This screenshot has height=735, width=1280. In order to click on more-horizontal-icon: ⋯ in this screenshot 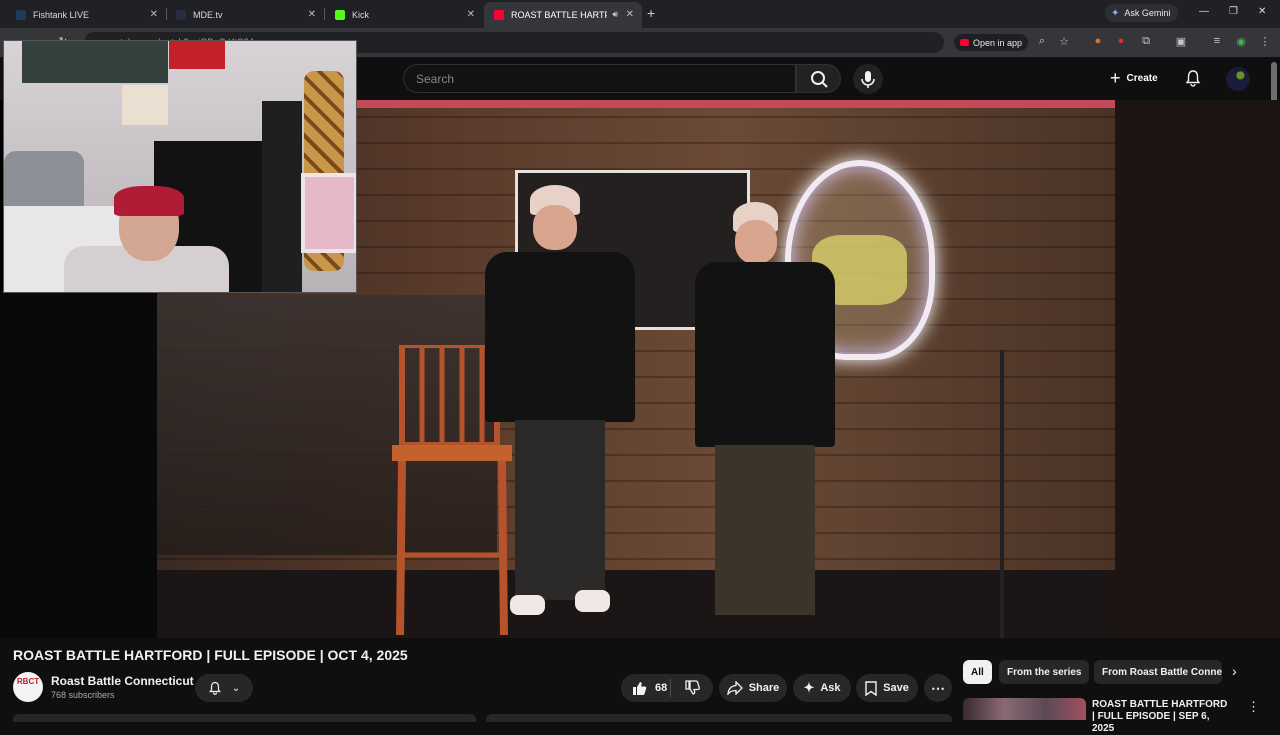, I will do `click(938, 687)`.